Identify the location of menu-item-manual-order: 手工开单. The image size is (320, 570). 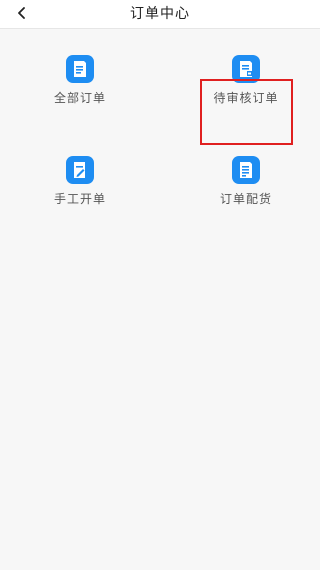
(80, 196).